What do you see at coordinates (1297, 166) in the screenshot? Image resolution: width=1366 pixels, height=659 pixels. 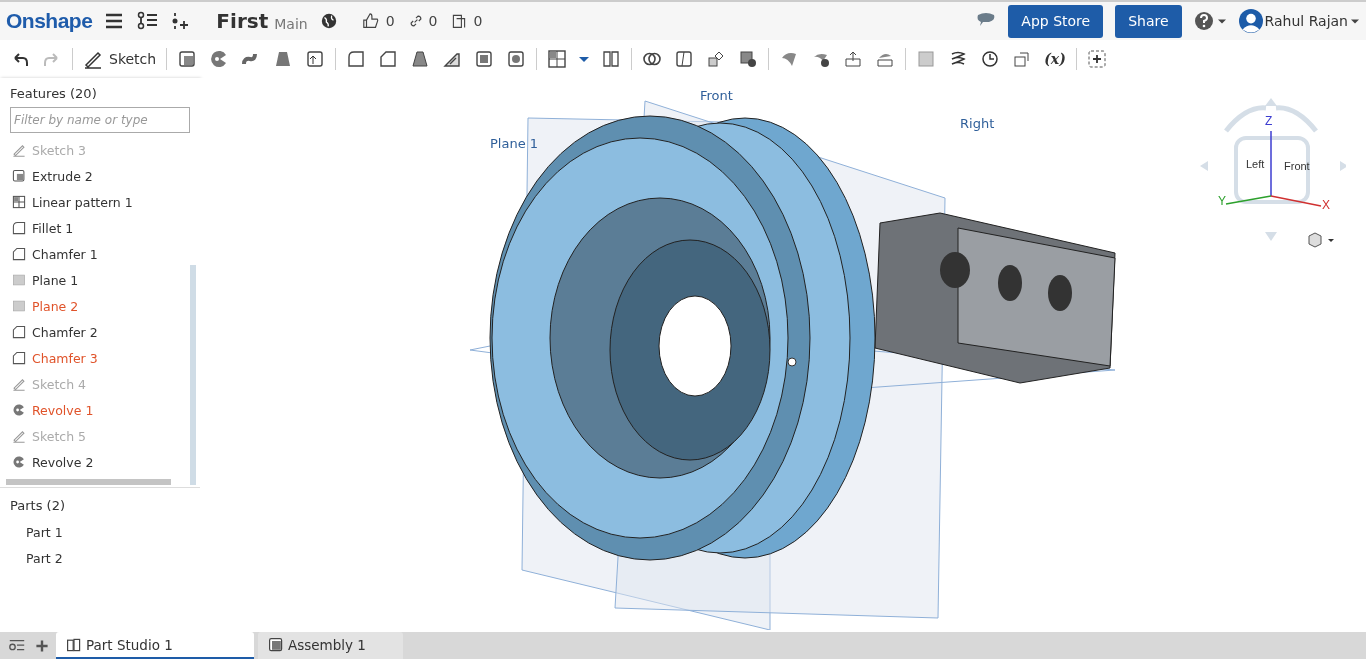 I see `view-cube-face-label: Front` at bounding box center [1297, 166].